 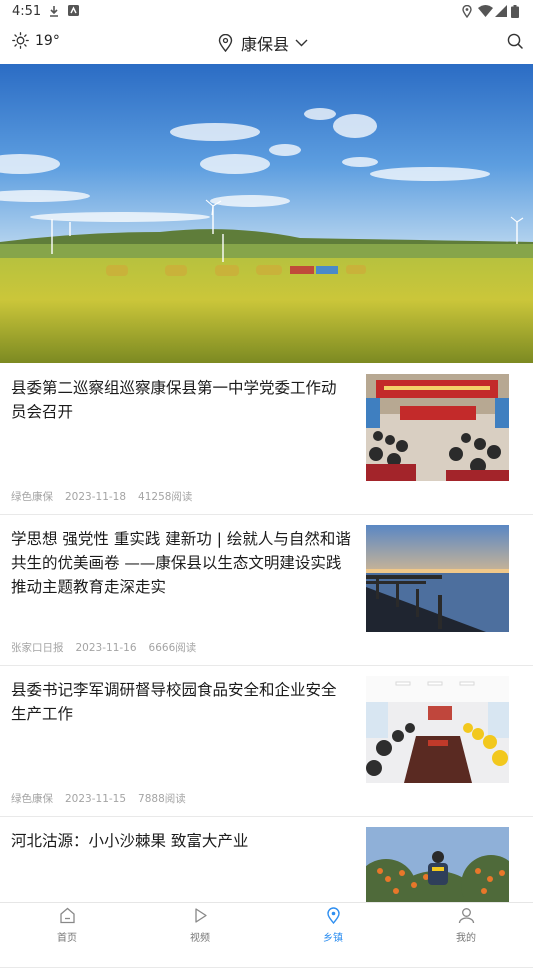 I want to click on news-date: 2023-11-15, so click(x=96, y=799).